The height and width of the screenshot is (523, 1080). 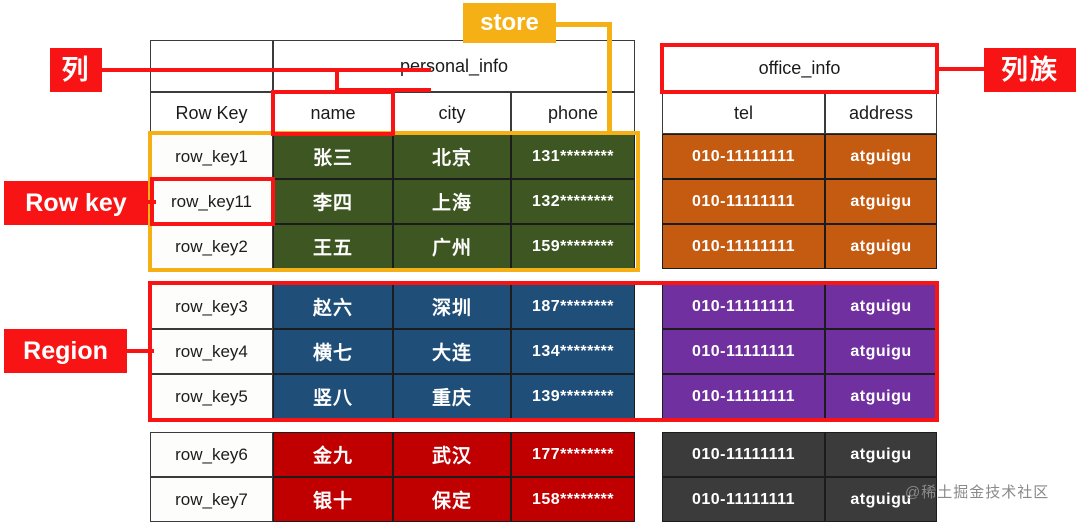 What do you see at coordinates (573, 499) in the screenshot?
I see `table-row: 158********` at bounding box center [573, 499].